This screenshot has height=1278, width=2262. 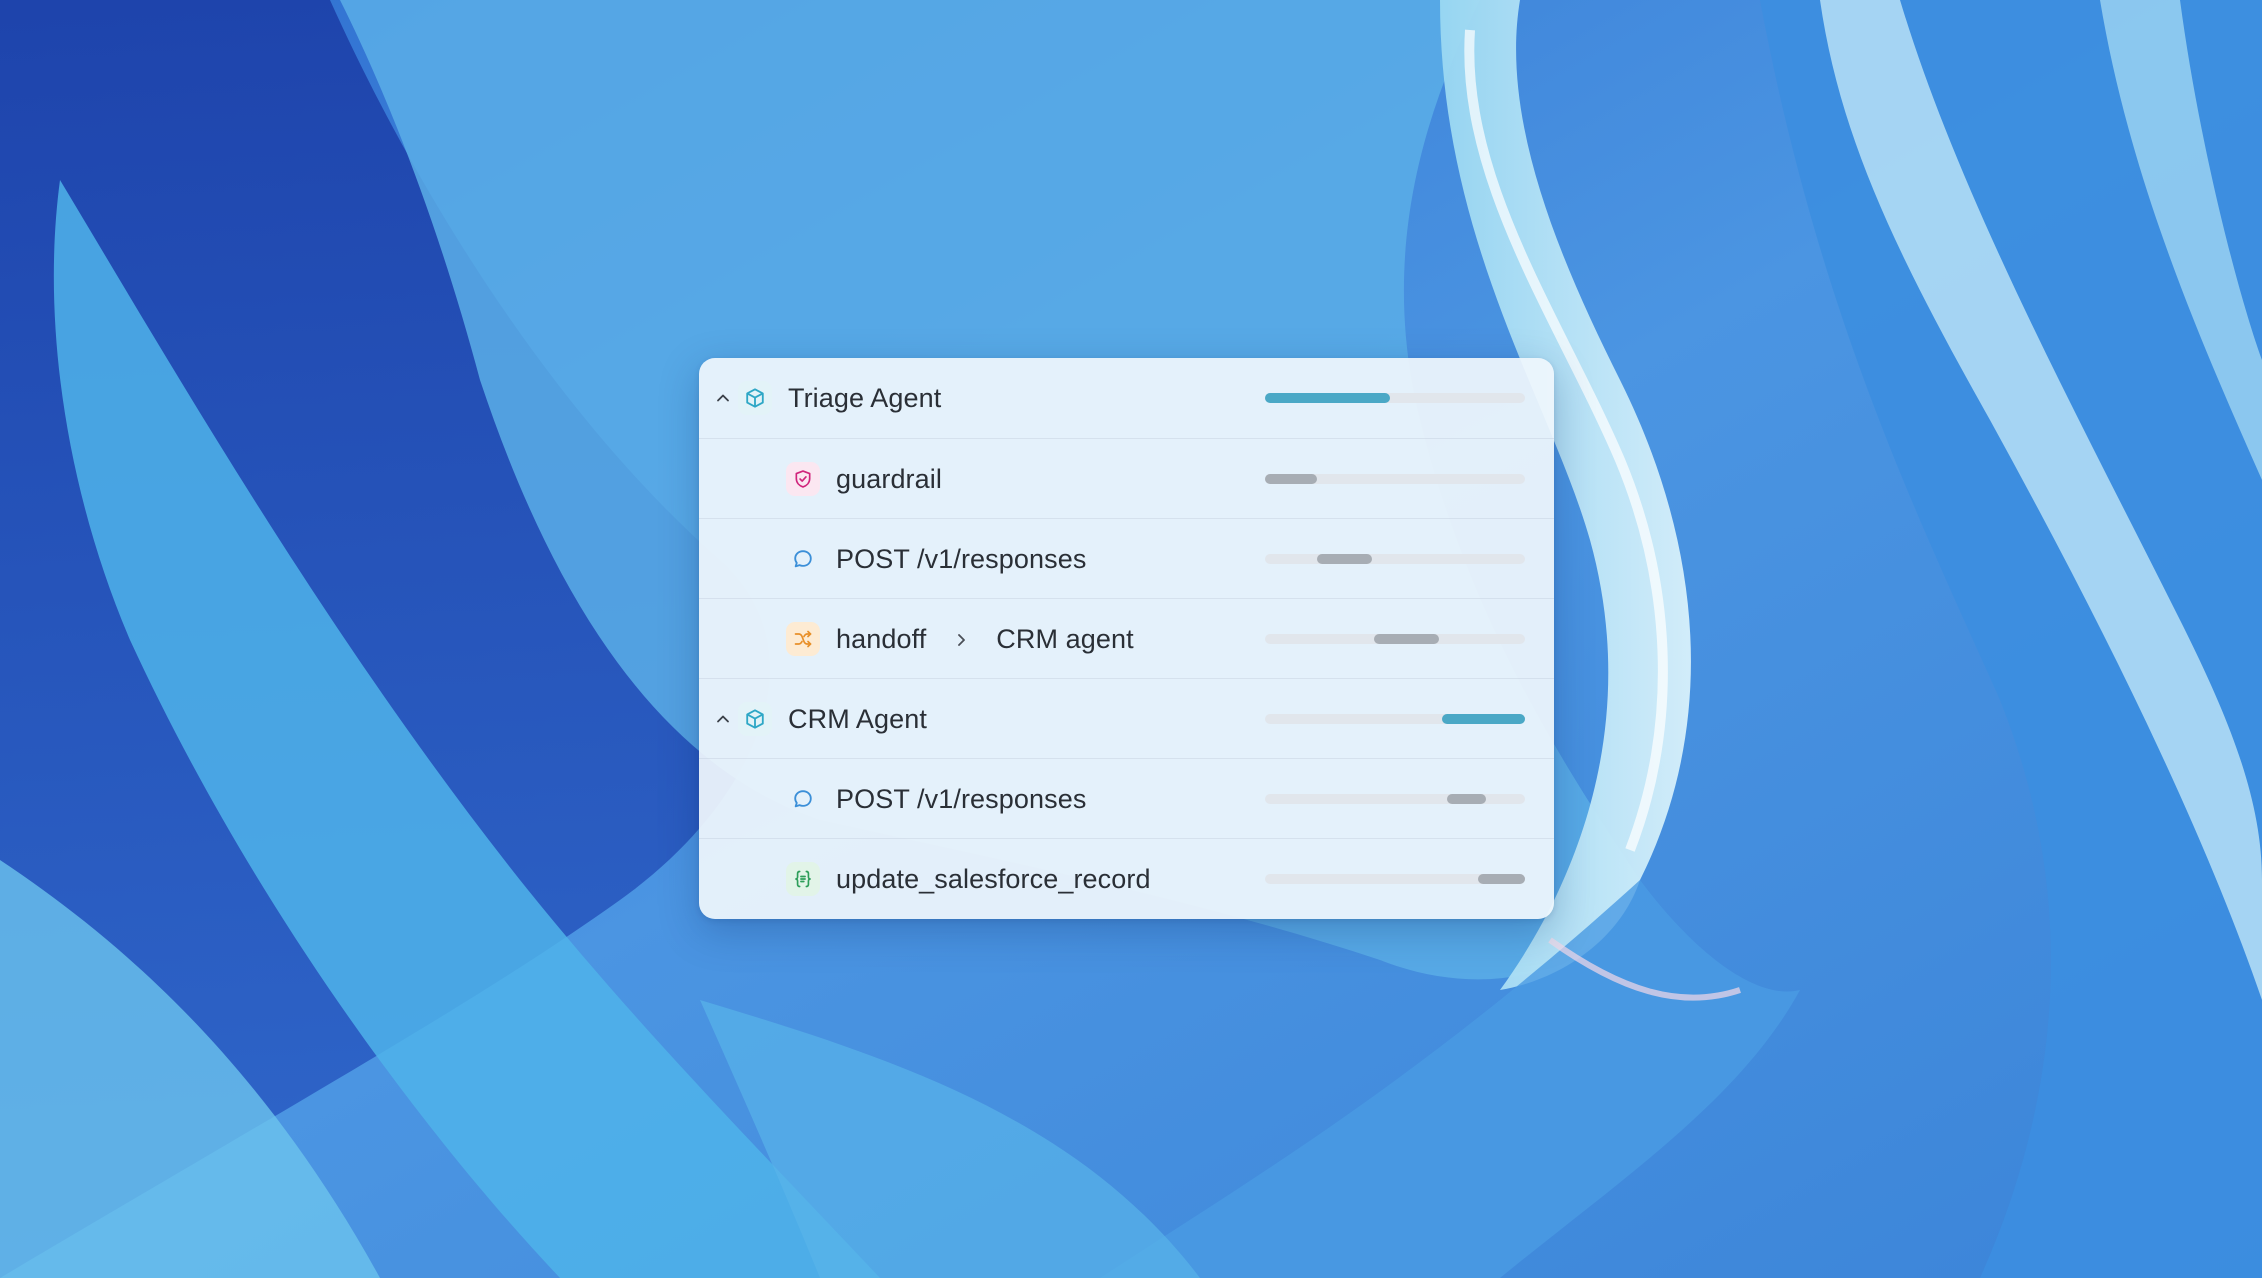 I want to click on trace-row-triage-agent: Triage Agent, so click(x=1126, y=398).